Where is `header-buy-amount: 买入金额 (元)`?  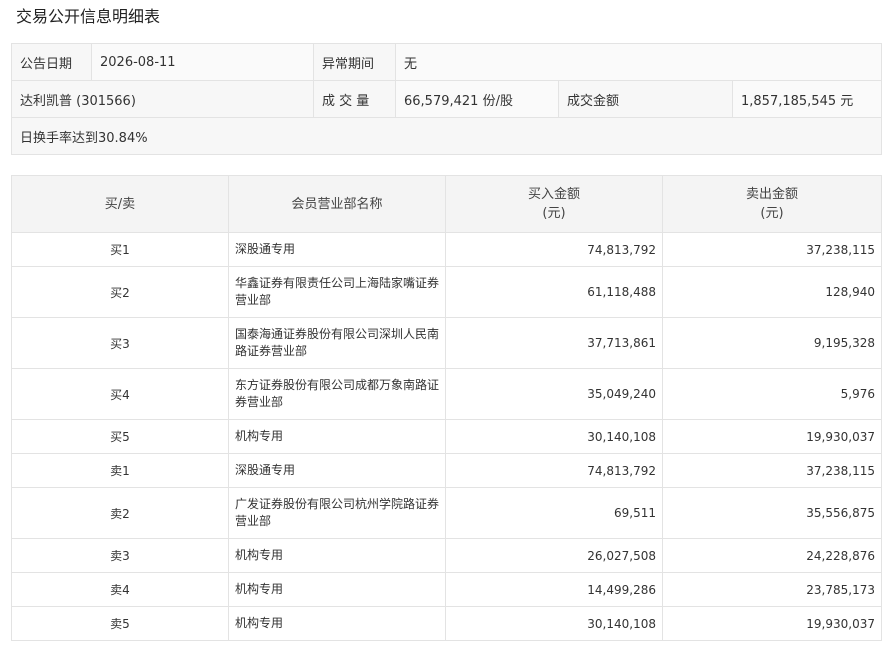 header-buy-amount: 买入金额 (元) is located at coordinates (554, 204).